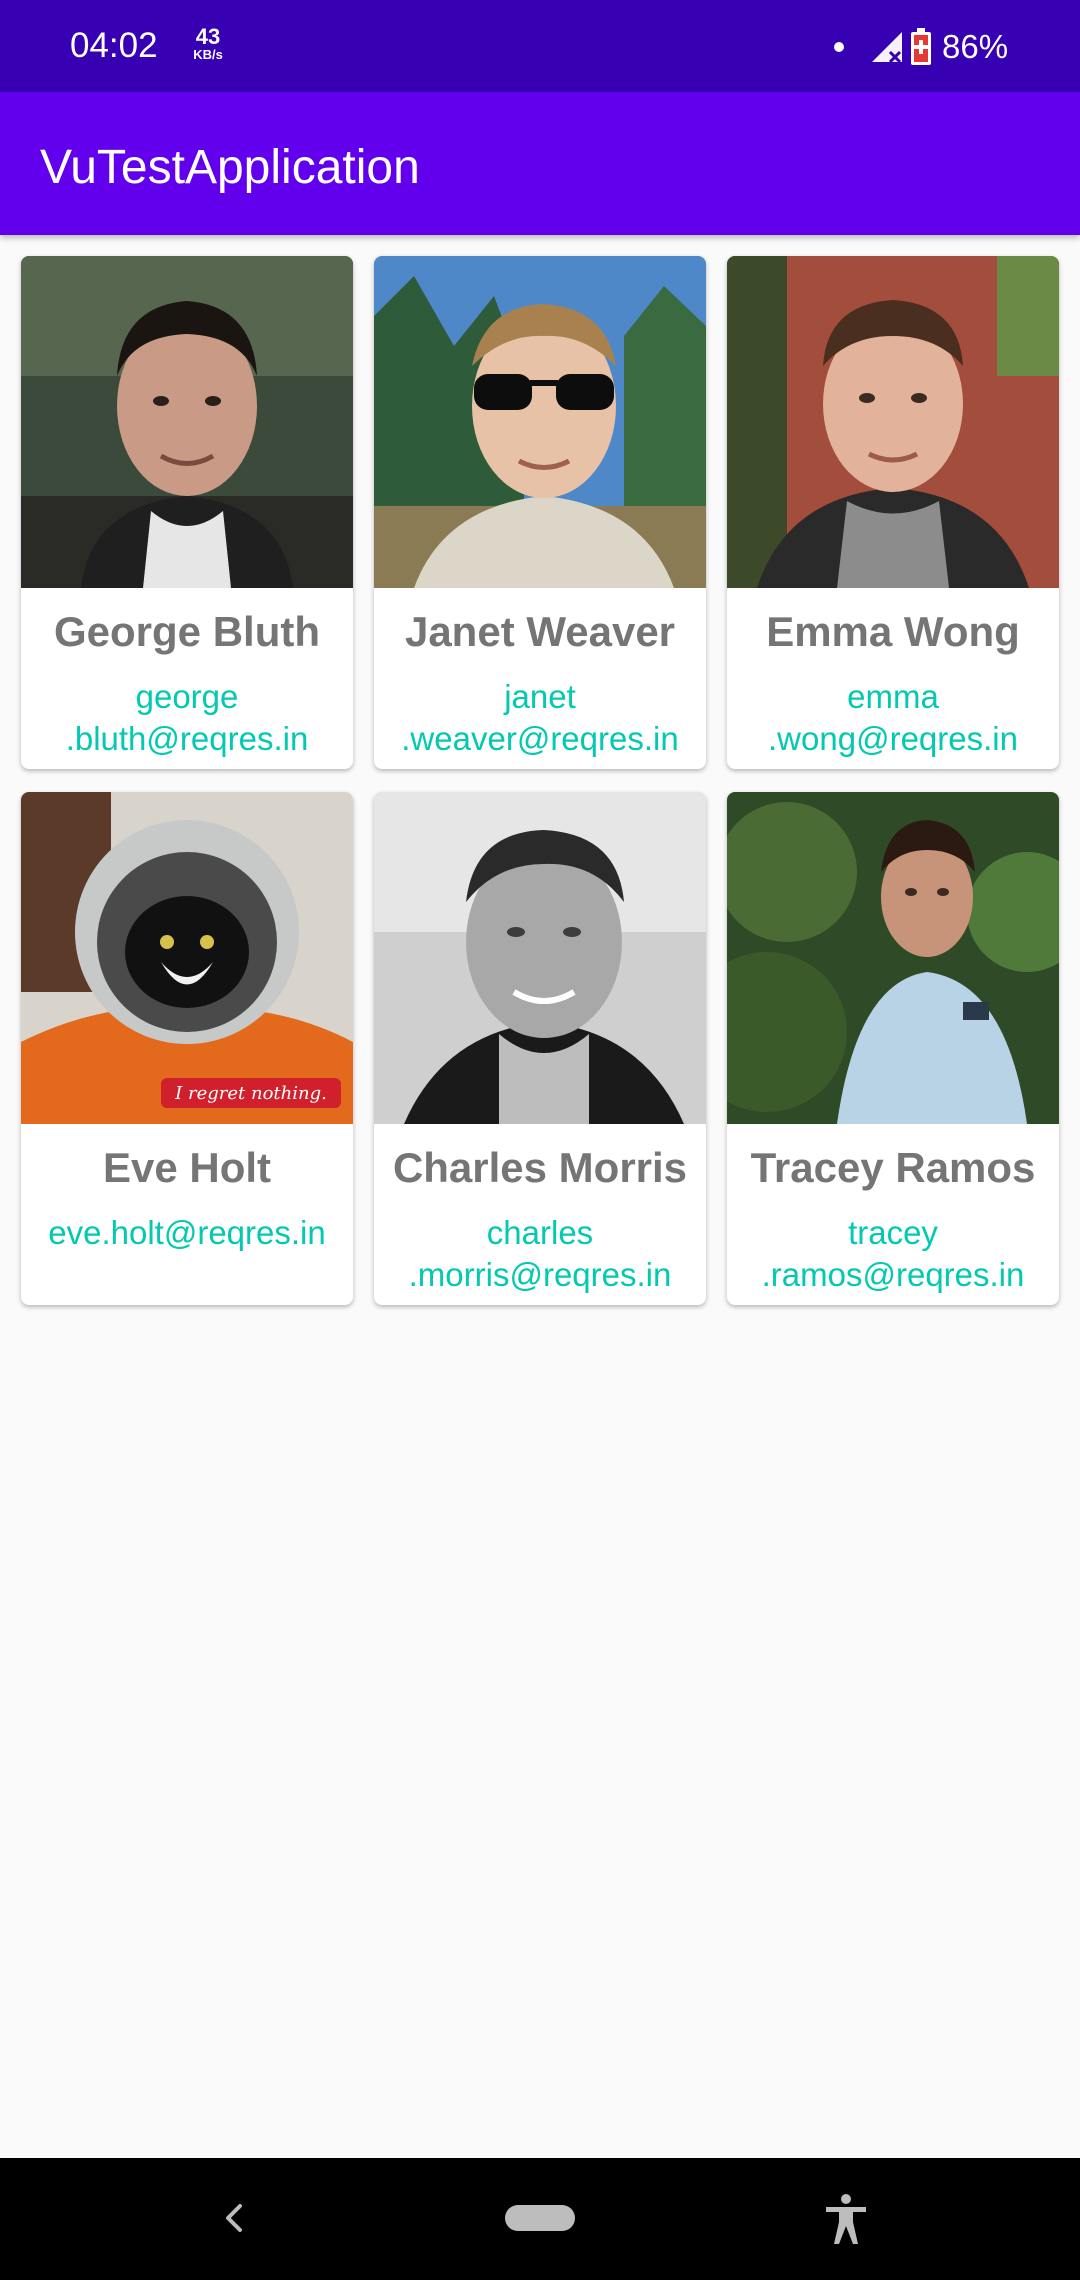  I want to click on avatar-caption: I regret nothing., so click(250, 1093).